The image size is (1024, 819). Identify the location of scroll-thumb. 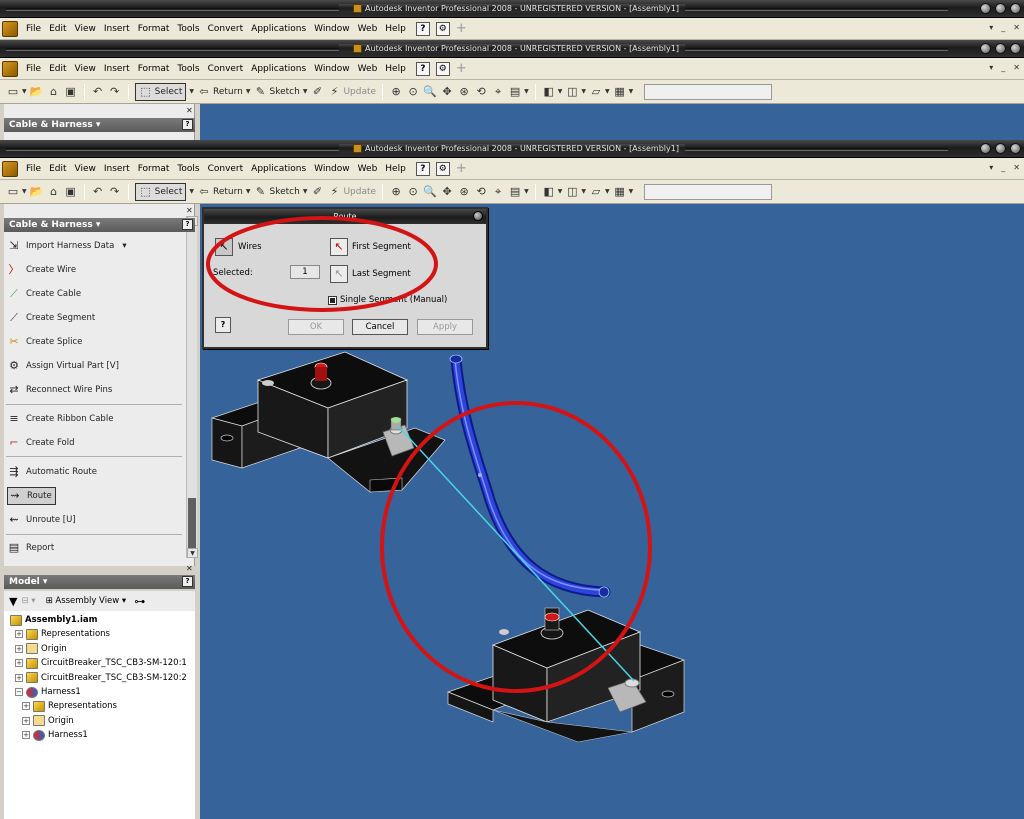
(192, 523).